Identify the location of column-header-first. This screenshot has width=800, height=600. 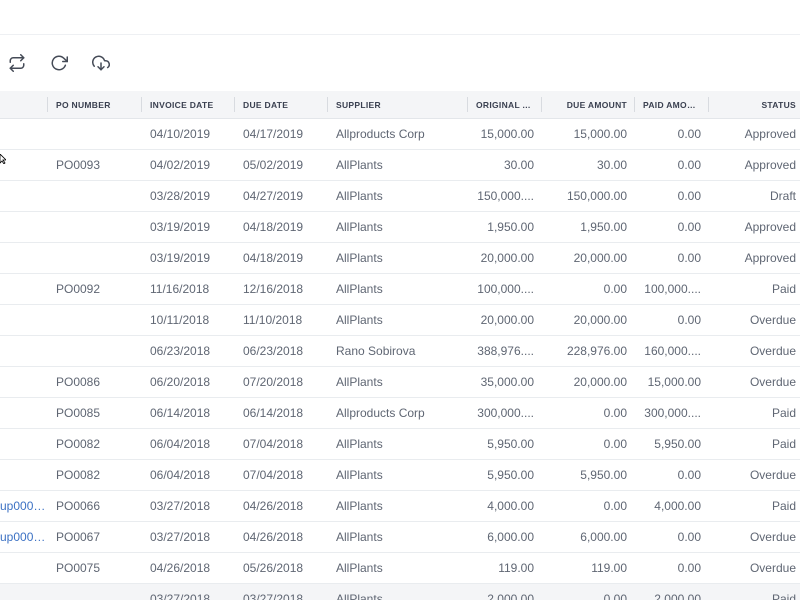
(24, 105).